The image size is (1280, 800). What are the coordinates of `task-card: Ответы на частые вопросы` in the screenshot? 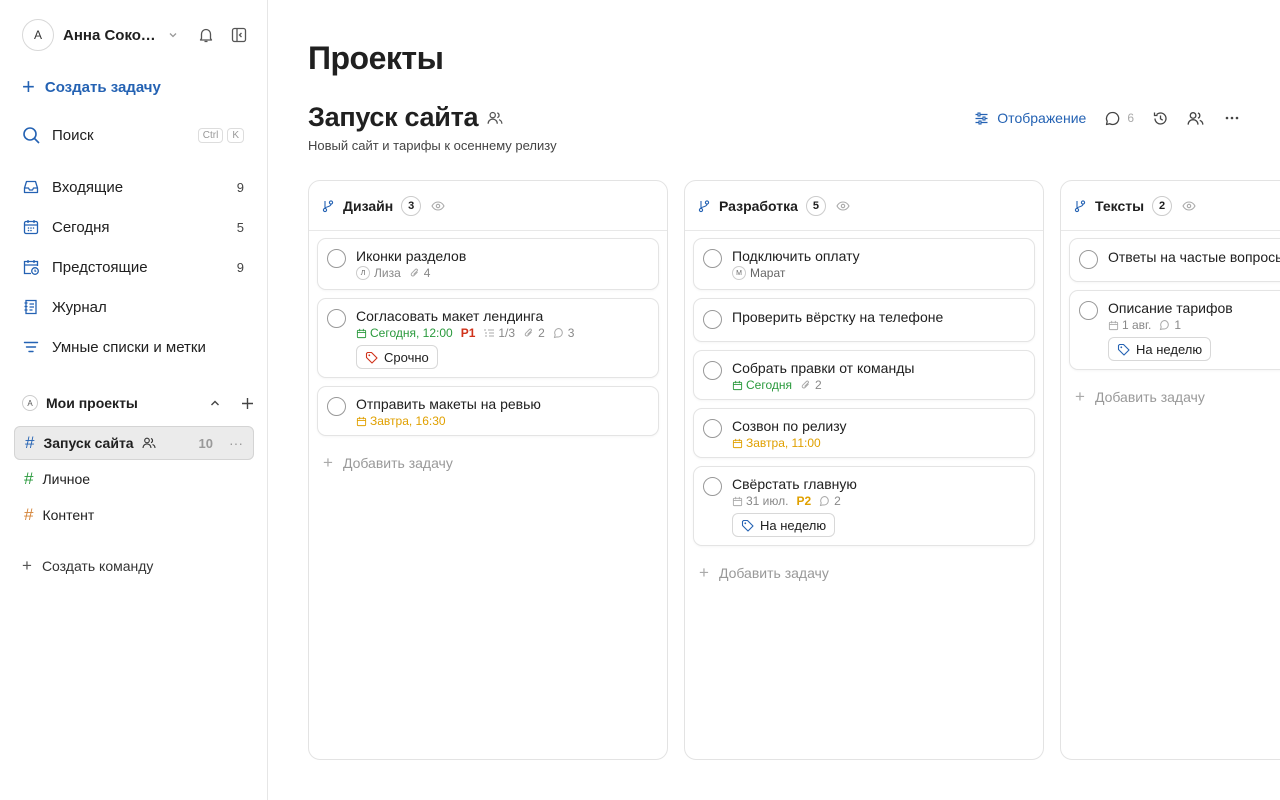 It's located at (1174, 260).